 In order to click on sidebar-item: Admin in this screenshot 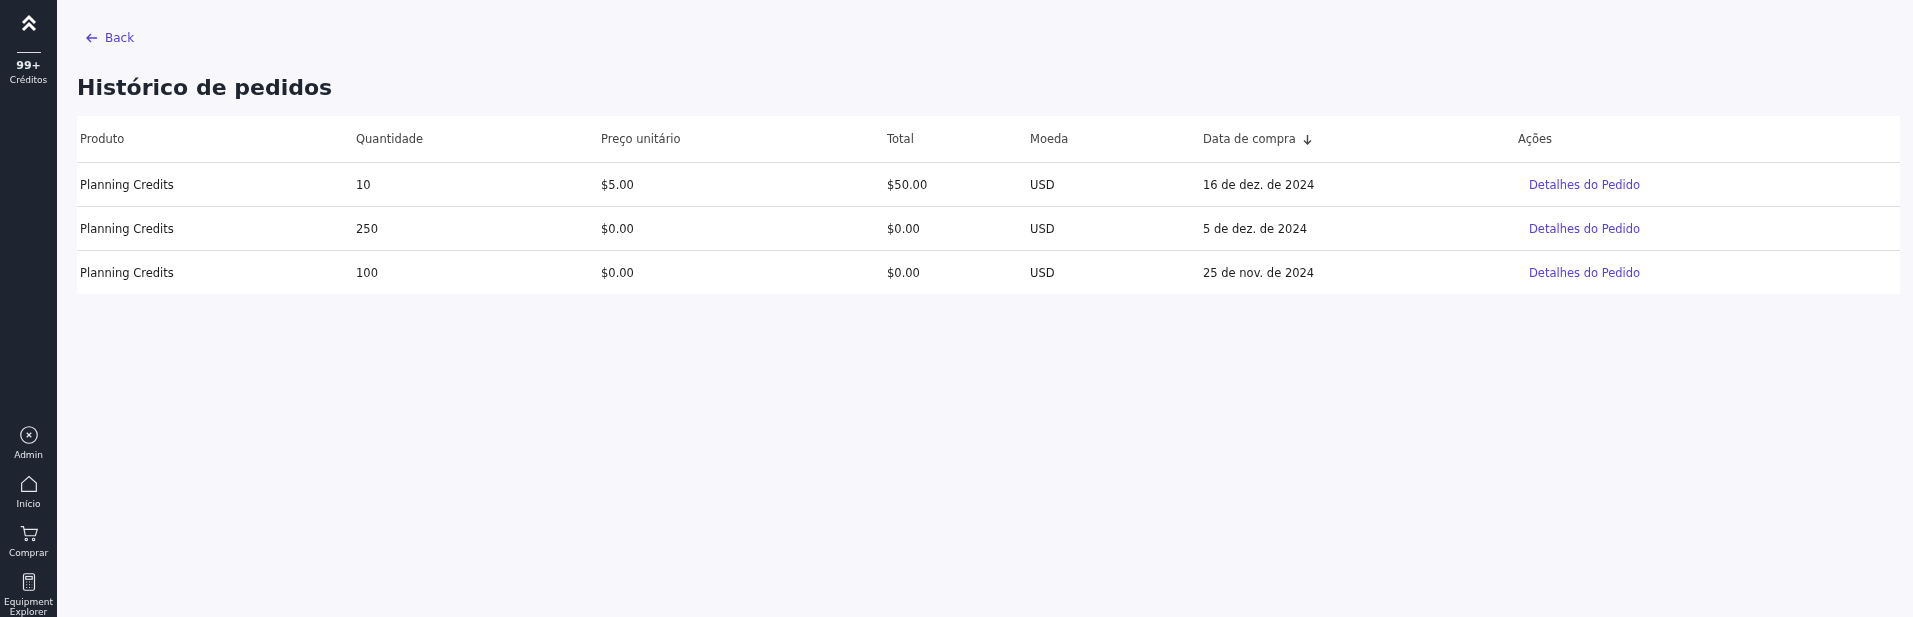, I will do `click(28, 442)`.